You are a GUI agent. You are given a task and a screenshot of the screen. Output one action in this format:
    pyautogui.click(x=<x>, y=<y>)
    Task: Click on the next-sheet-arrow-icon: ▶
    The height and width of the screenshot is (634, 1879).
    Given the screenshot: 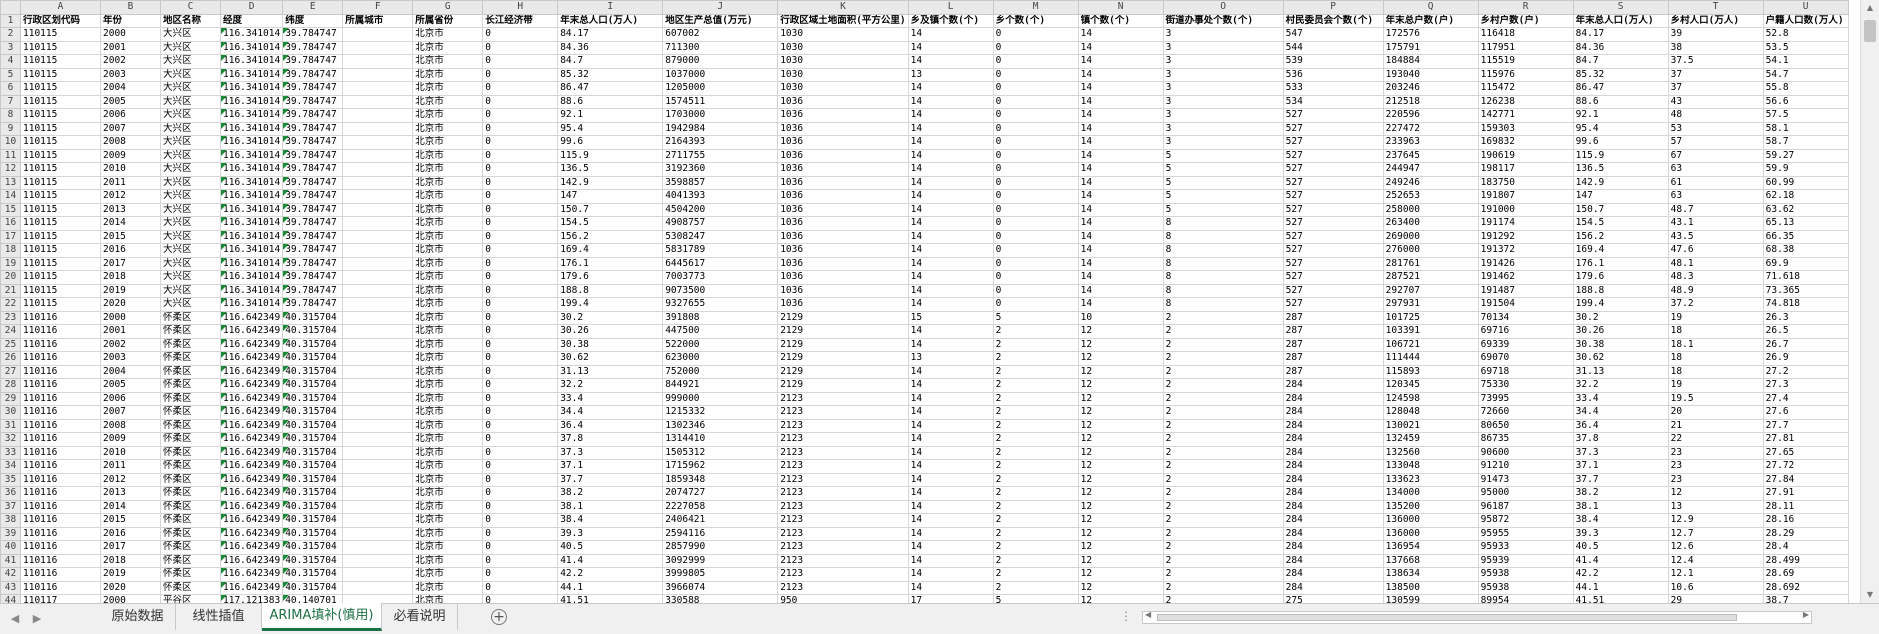 What is the action you would take?
    pyautogui.click(x=37, y=618)
    